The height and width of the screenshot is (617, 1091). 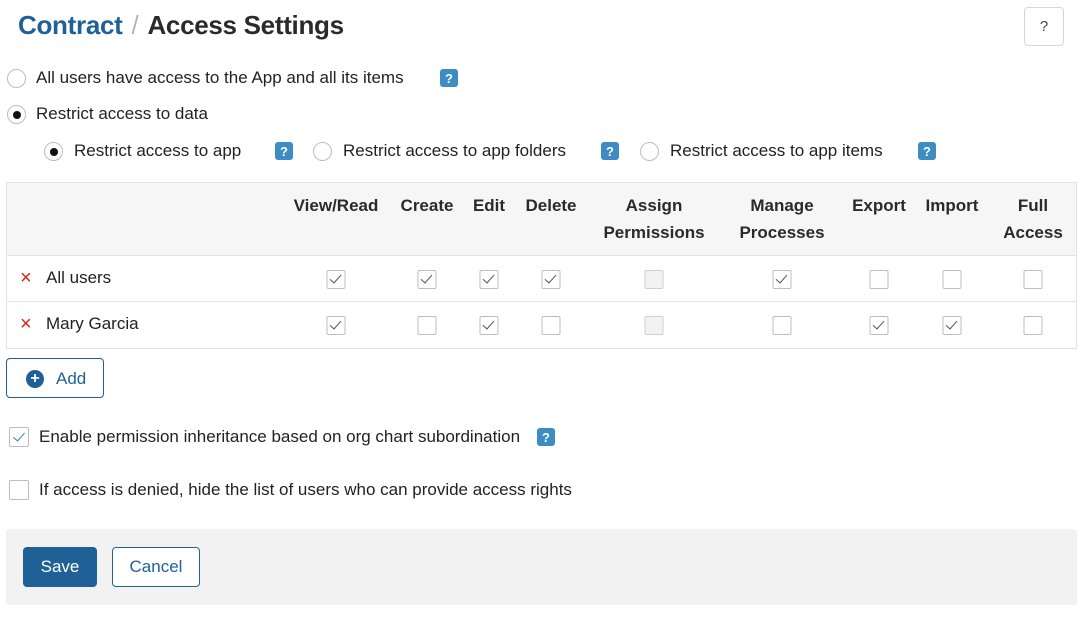 I want to click on table-row: × Mary Garcia, so click(x=541, y=325).